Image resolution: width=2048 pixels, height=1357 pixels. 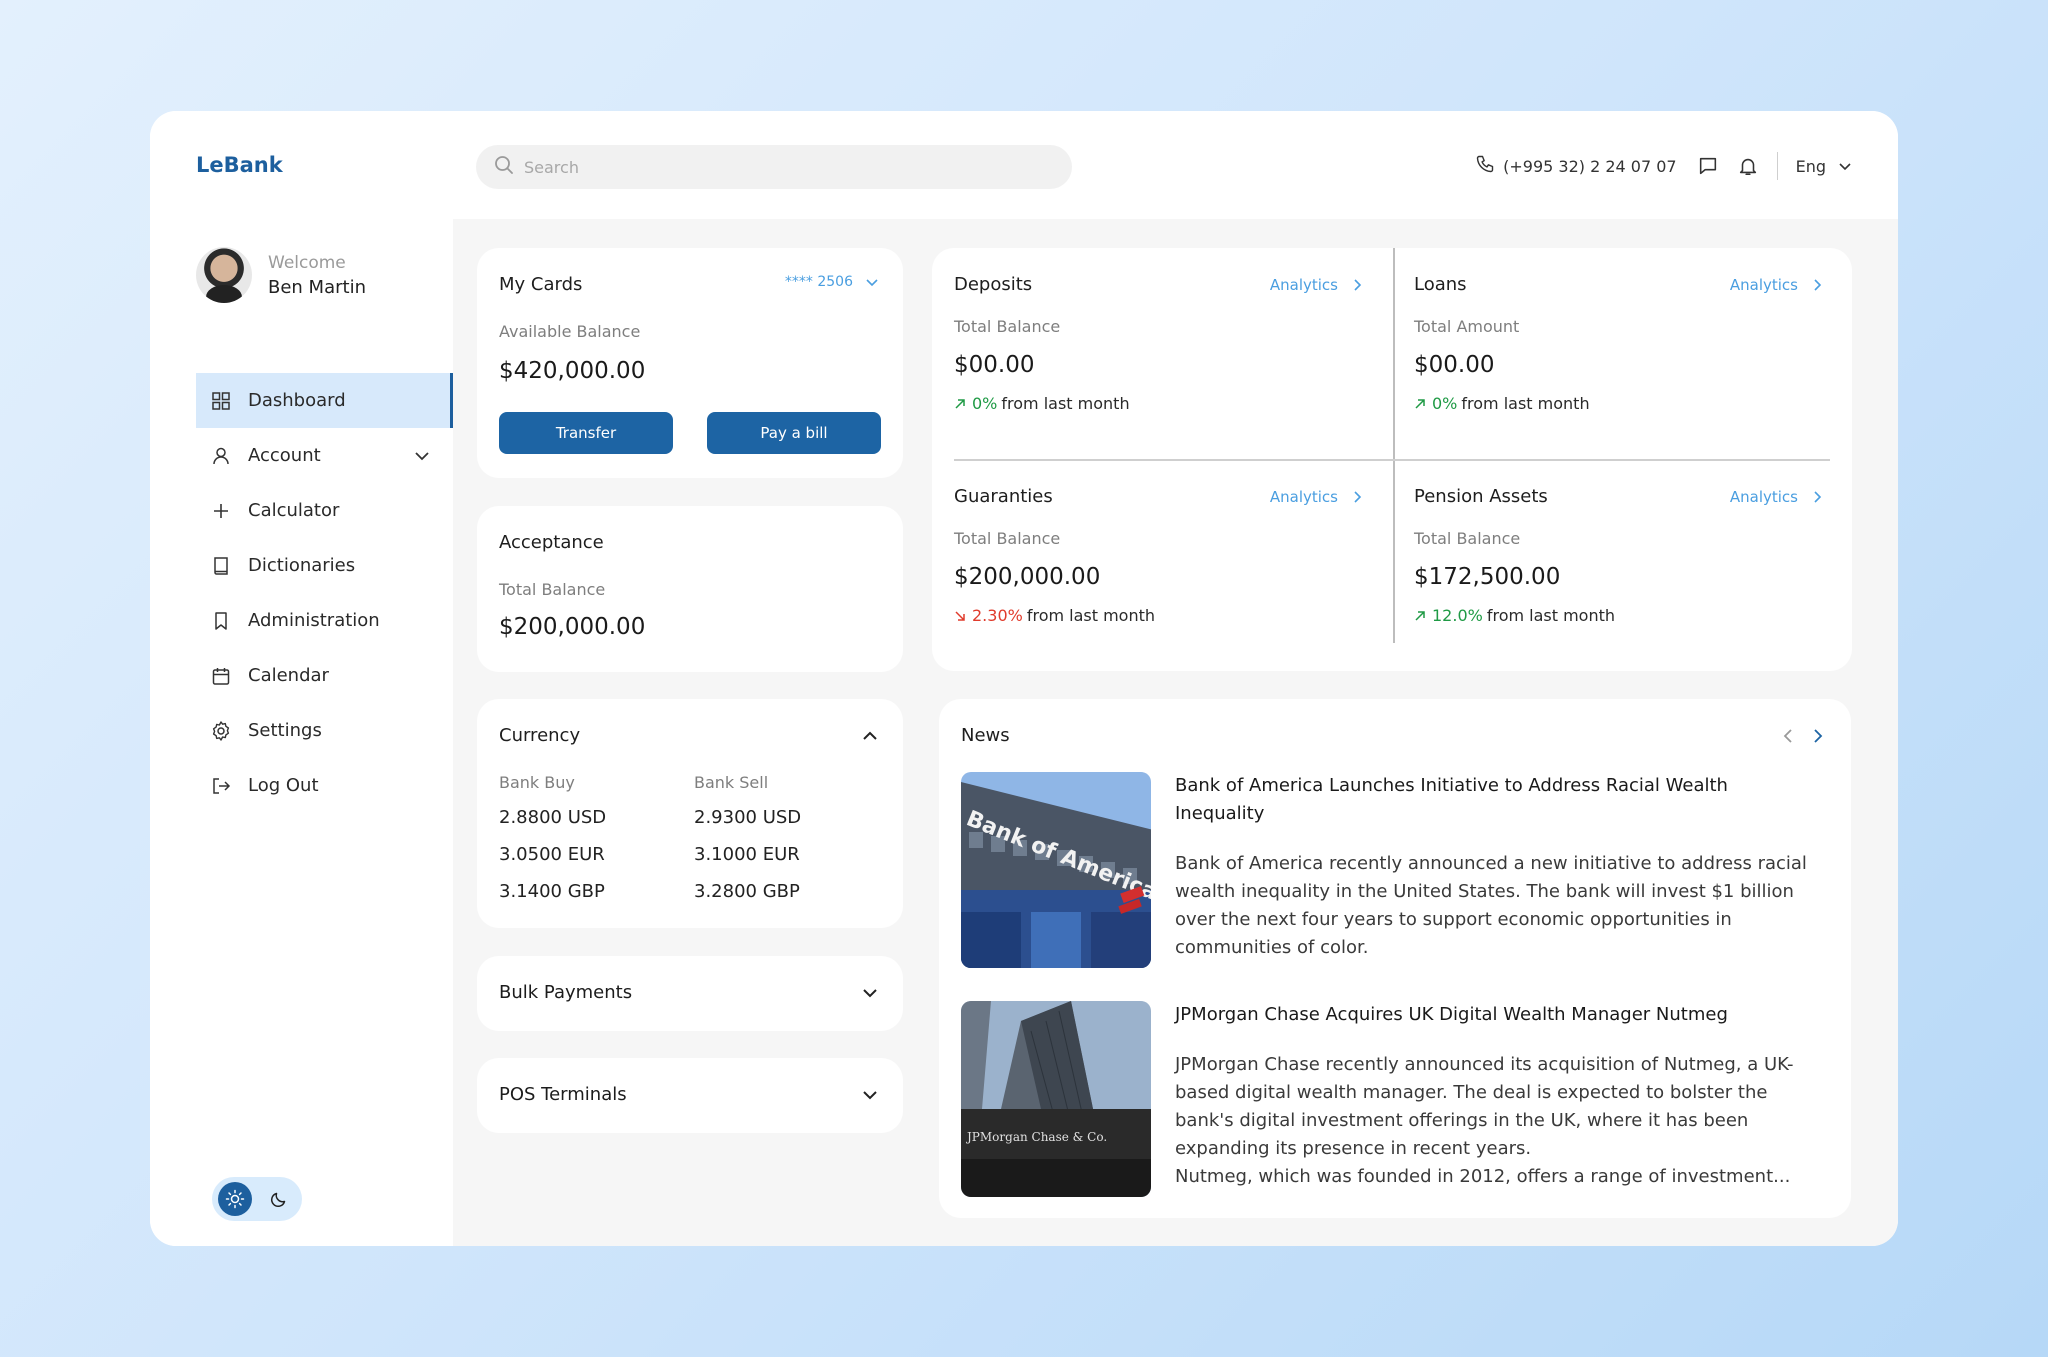 What do you see at coordinates (1788, 736) in the screenshot?
I see `chevron-left-icon` at bounding box center [1788, 736].